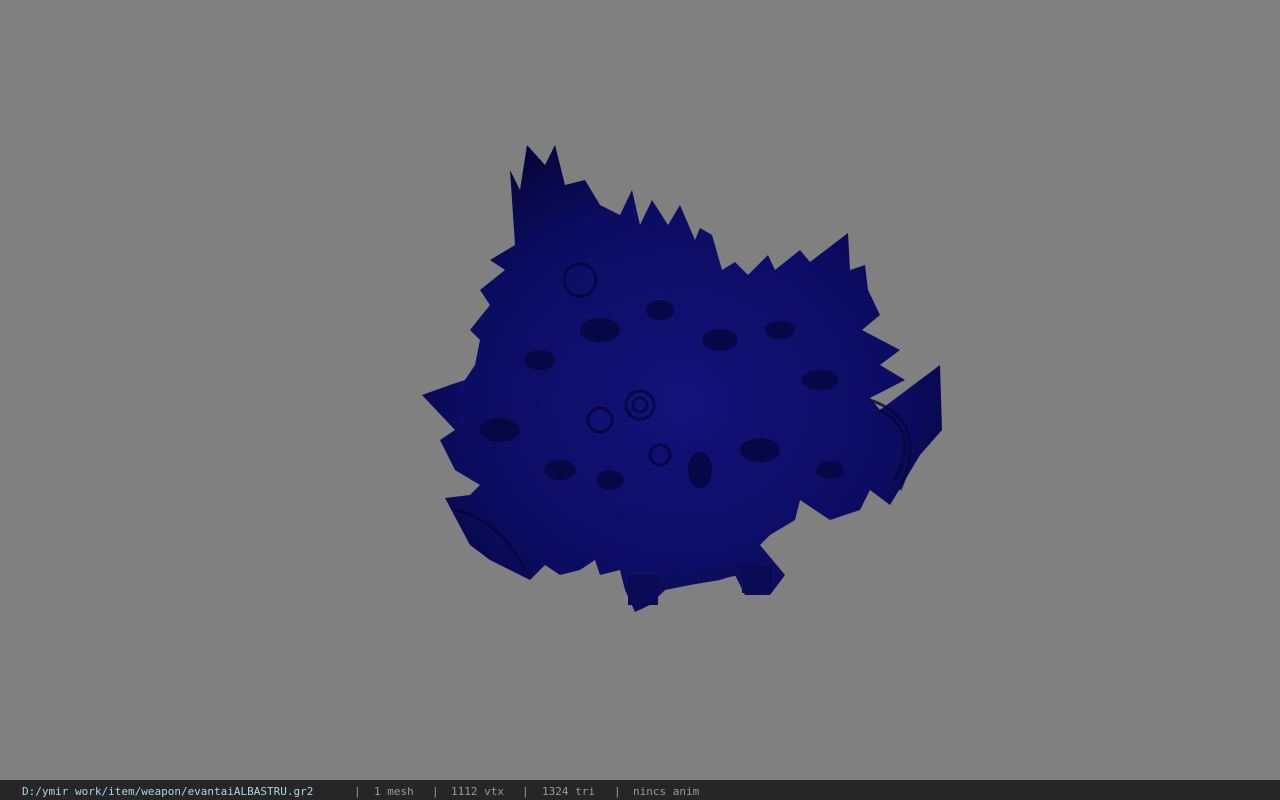 The width and height of the screenshot is (1280, 800). I want to click on triangle-count: 1324 tri, so click(568, 791).